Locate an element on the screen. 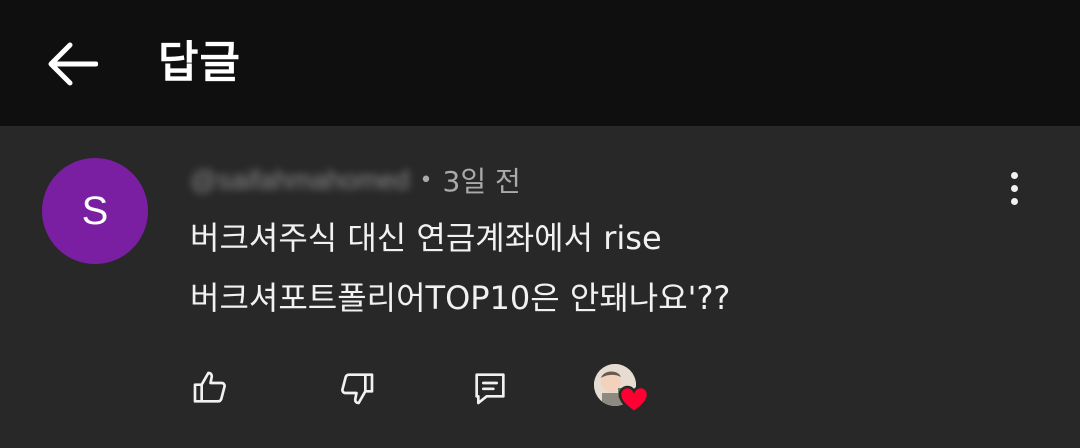 This screenshot has height=448, width=1080. like-button is located at coordinates (210, 388).